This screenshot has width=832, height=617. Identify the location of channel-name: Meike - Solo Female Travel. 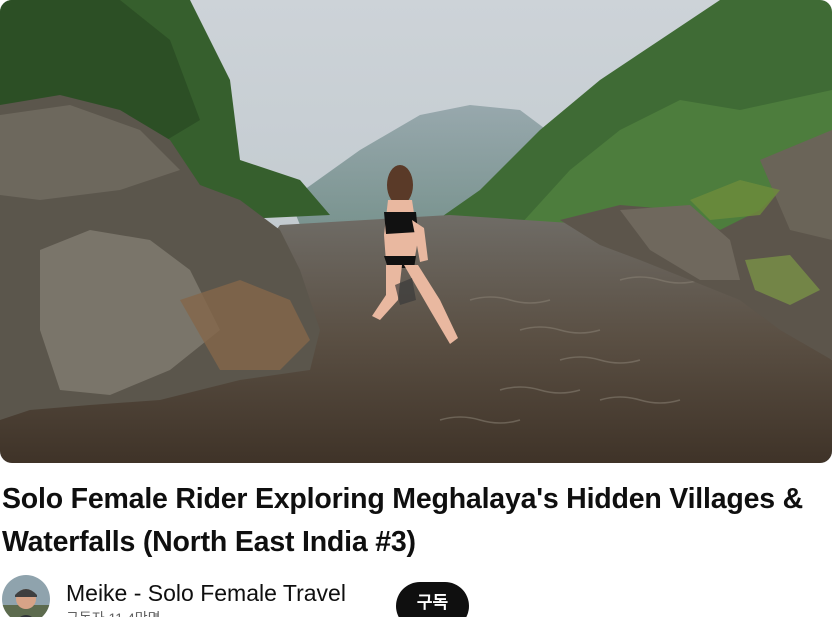
(206, 593).